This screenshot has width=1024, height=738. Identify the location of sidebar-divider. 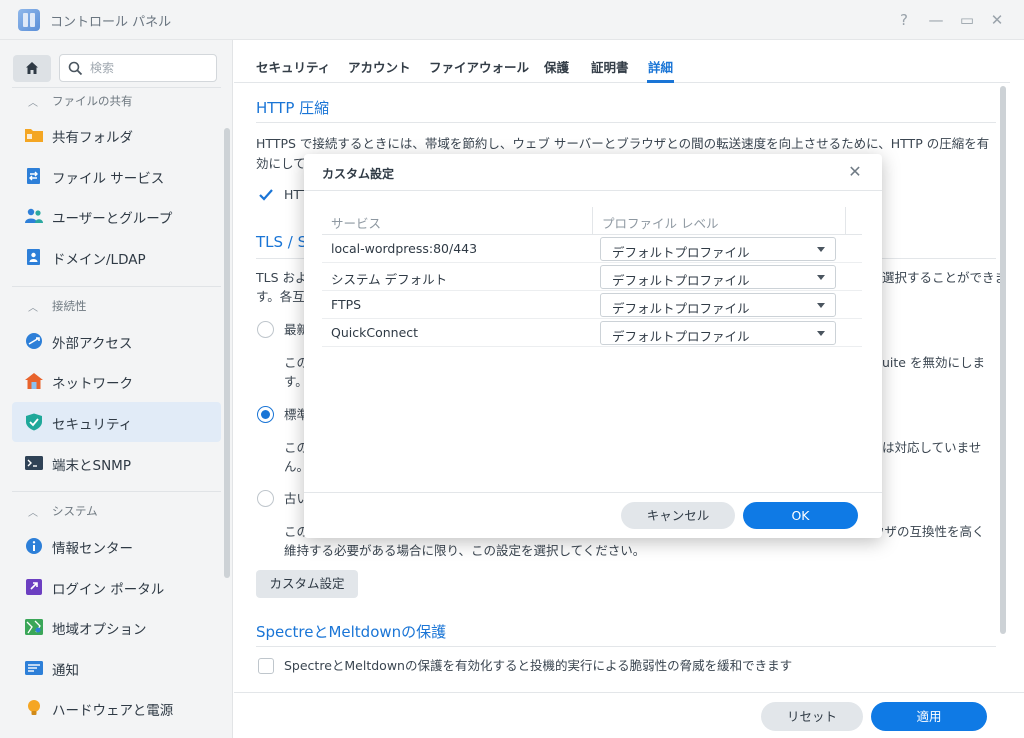
(116, 491).